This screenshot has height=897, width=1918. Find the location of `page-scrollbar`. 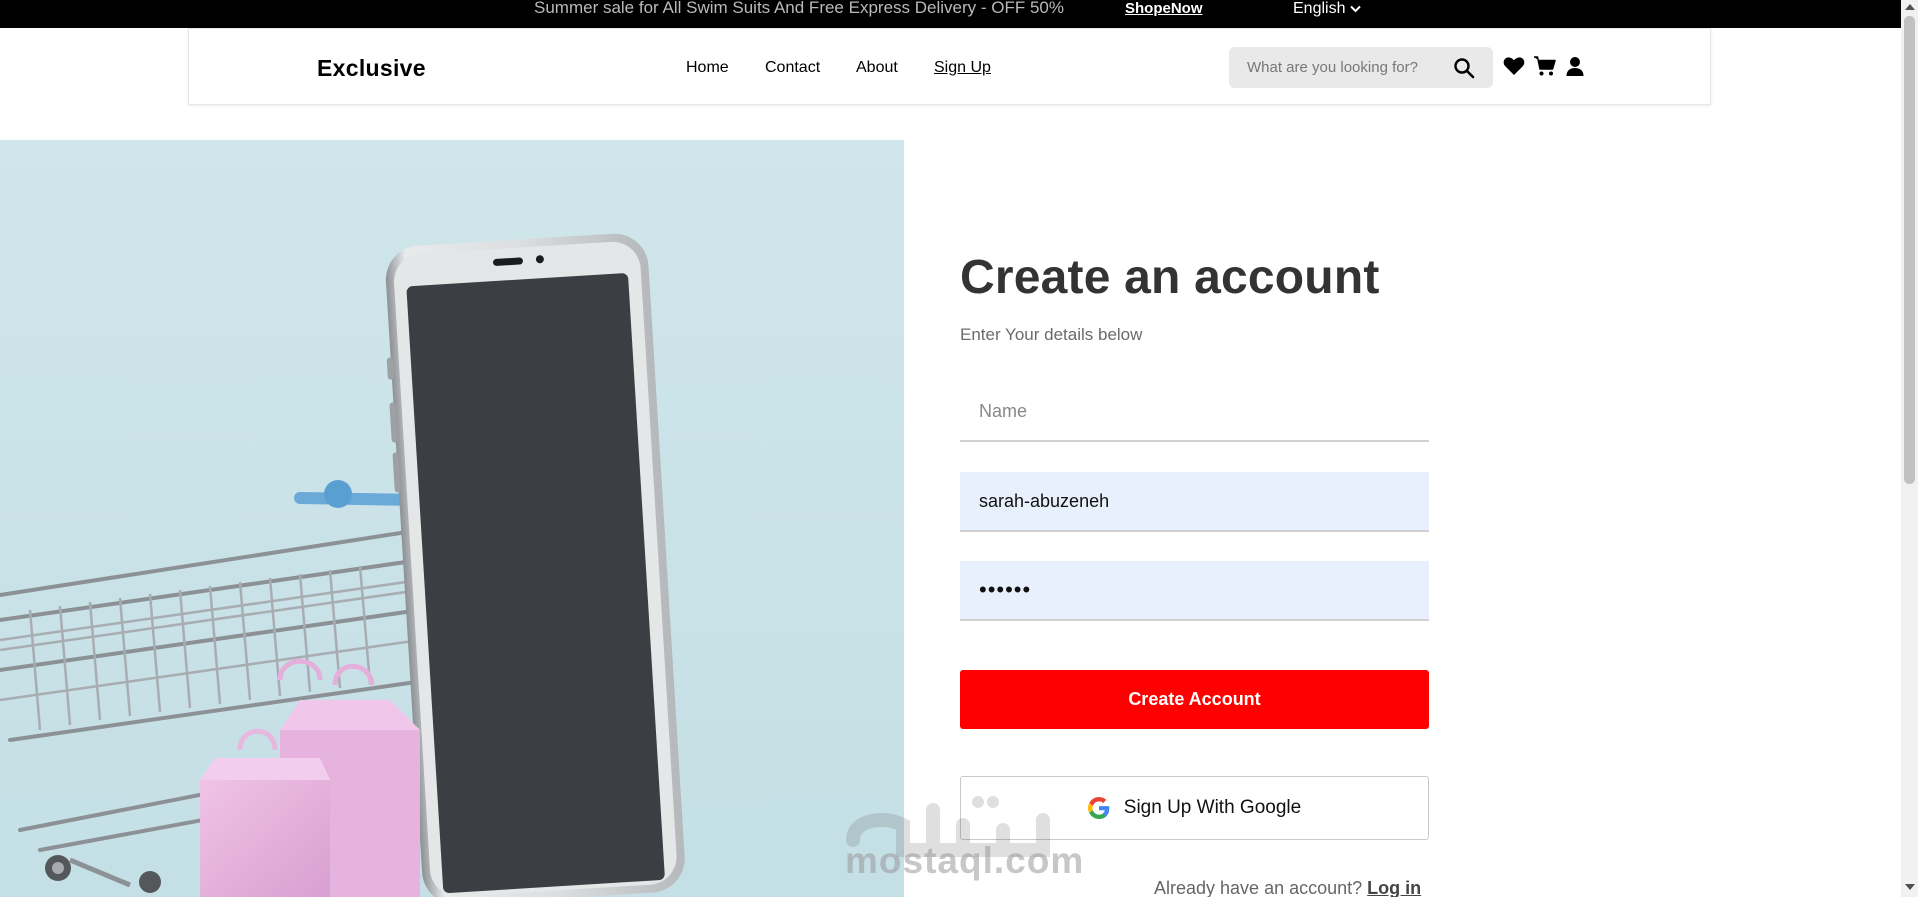

page-scrollbar is located at coordinates (1909, 448).